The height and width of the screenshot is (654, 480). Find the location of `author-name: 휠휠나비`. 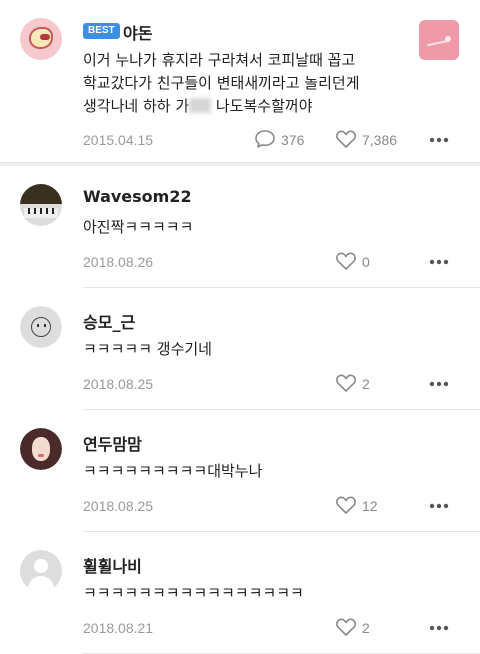

author-name: 휠휠나비 is located at coordinates (112, 565).